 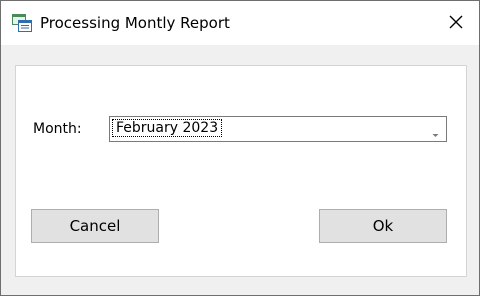 What do you see at coordinates (278, 129) in the screenshot?
I see `month-select: February 2023` at bounding box center [278, 129].